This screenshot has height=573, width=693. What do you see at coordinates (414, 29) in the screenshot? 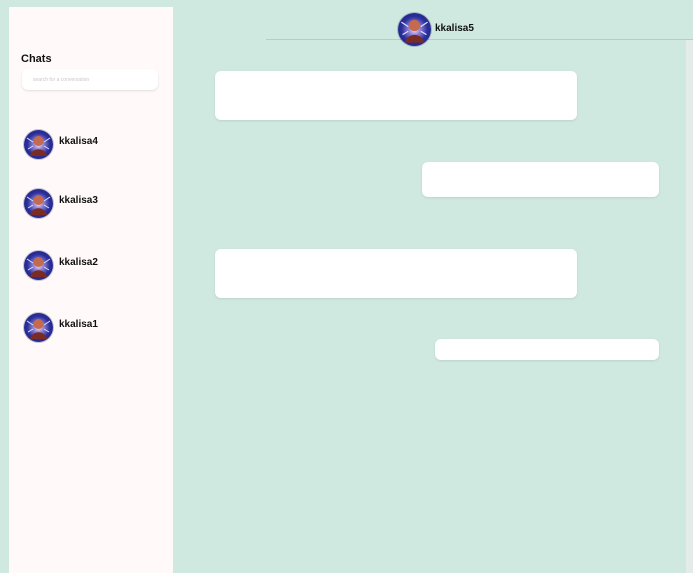
I see `recipient-avatar-icon` at bounding box center [414, 29].